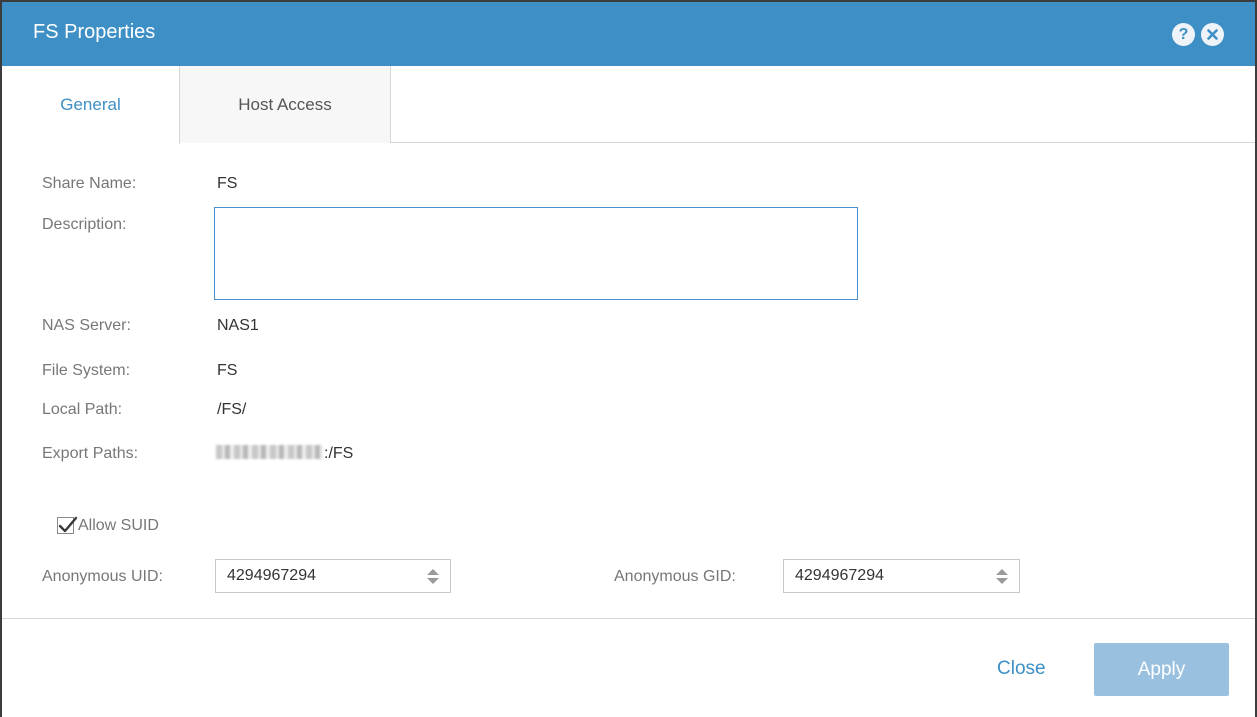 Image resolution: width=1257 pixels, height=717 pixels. I want to click on anonymous-gid-stepper, so click(901, 576).